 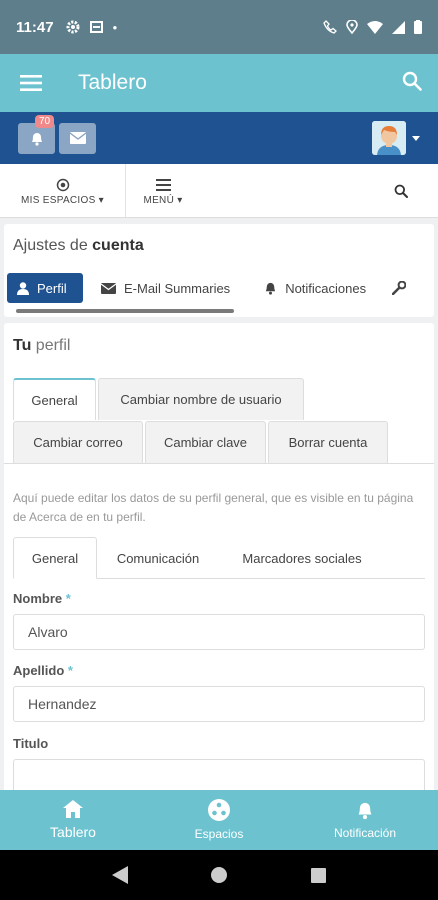 I want to click on system-navigation-bar, so click(x=219, y=875).